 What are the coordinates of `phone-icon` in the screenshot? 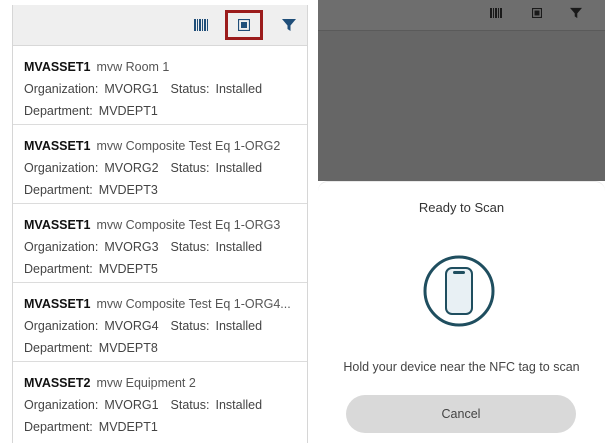 It's located at (459, 291).